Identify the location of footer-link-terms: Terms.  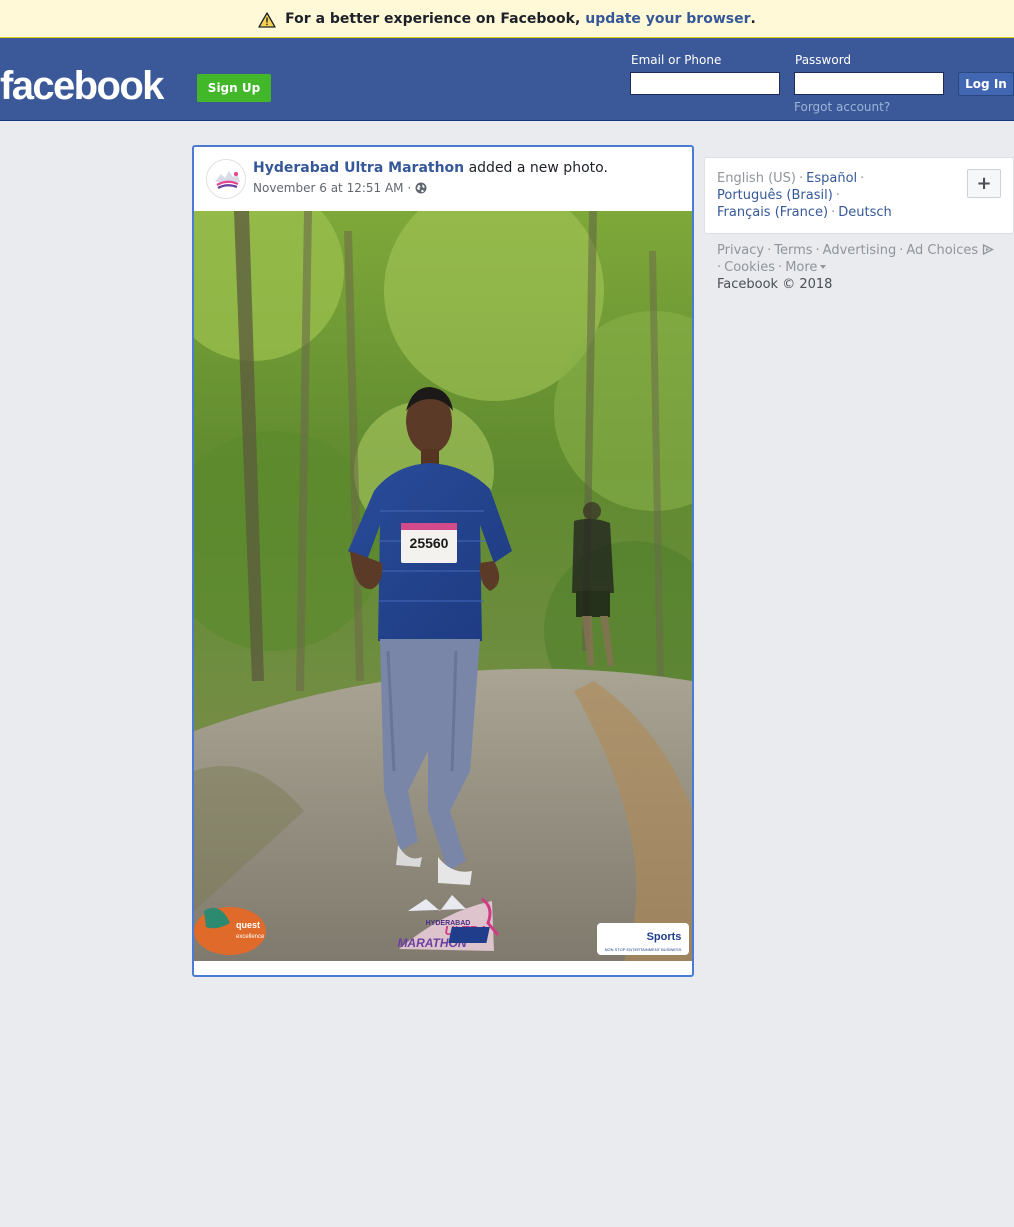
(793, 250).